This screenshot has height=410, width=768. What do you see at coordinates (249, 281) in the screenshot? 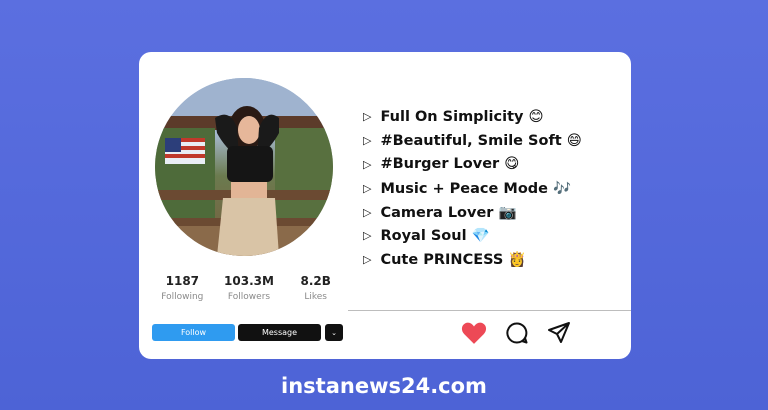
I see `stat-value: 103.3M` at bounding box center [249, 281].